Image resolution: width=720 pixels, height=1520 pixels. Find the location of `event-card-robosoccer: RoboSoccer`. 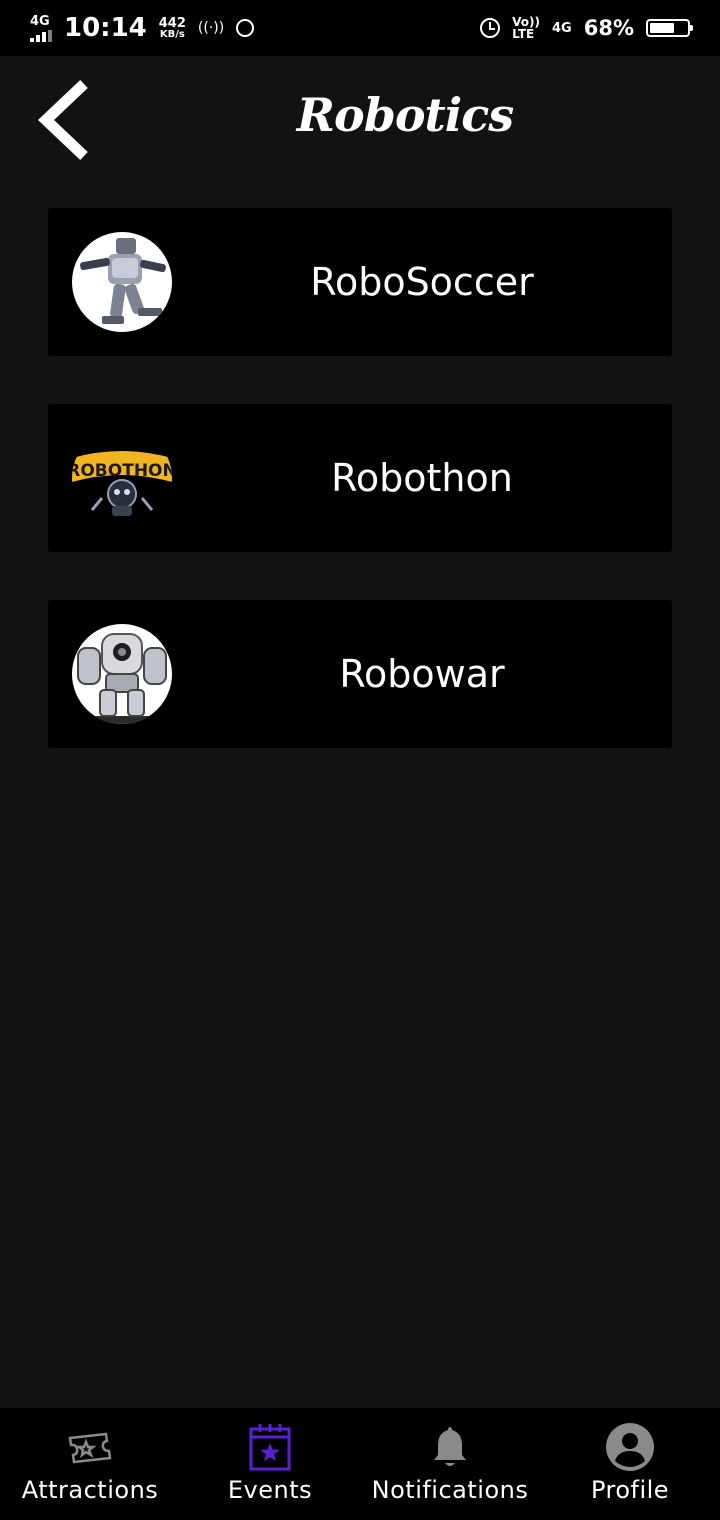

event-card-robosoccer: RoboSoccer is located at coordinates (360, 282).